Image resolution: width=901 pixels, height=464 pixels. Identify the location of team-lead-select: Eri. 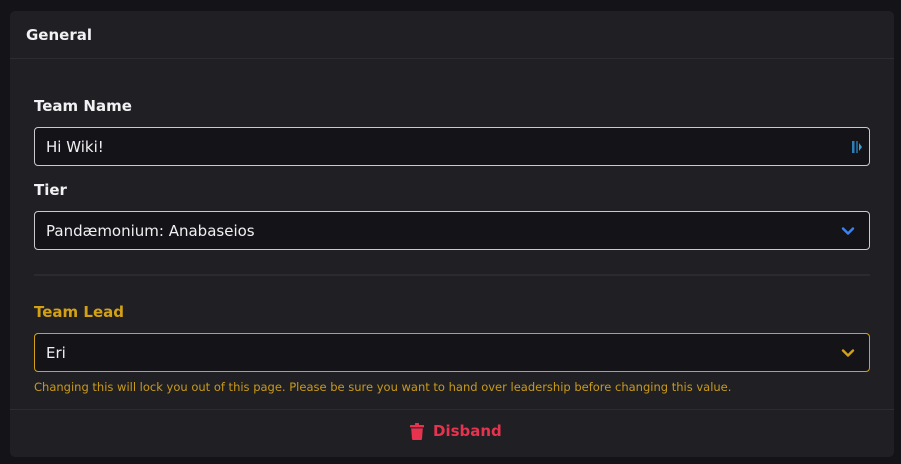
(452, 352).